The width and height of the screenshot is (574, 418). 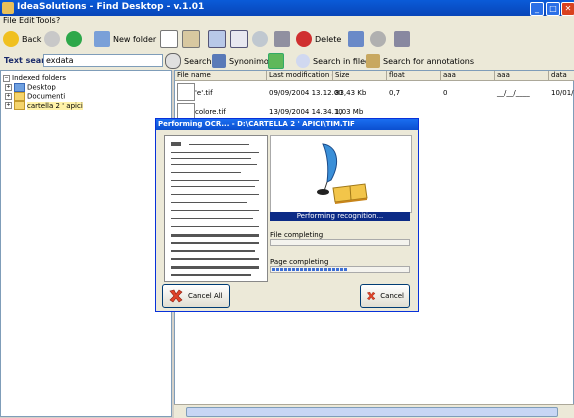 I want to click on find-button, so click(x=260, y=39).